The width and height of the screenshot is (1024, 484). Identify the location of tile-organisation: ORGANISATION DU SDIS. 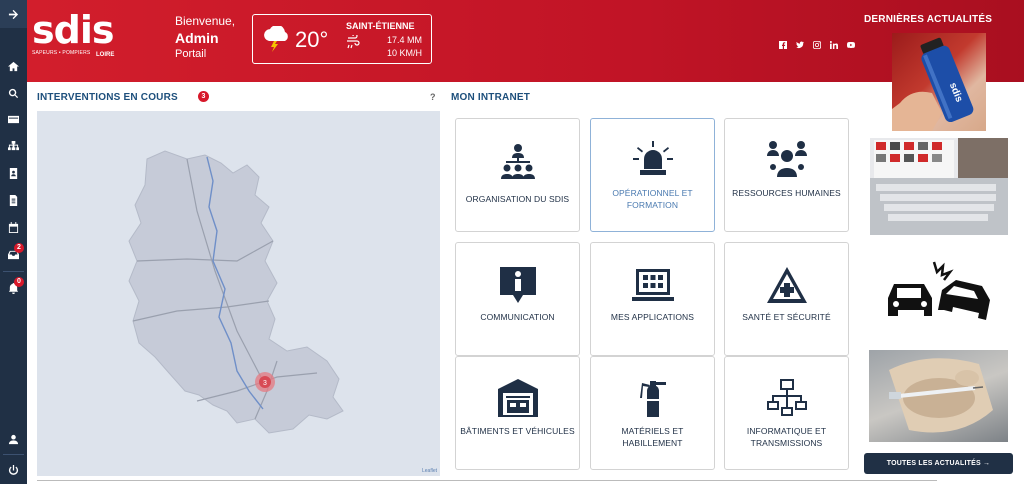
(517, 175).